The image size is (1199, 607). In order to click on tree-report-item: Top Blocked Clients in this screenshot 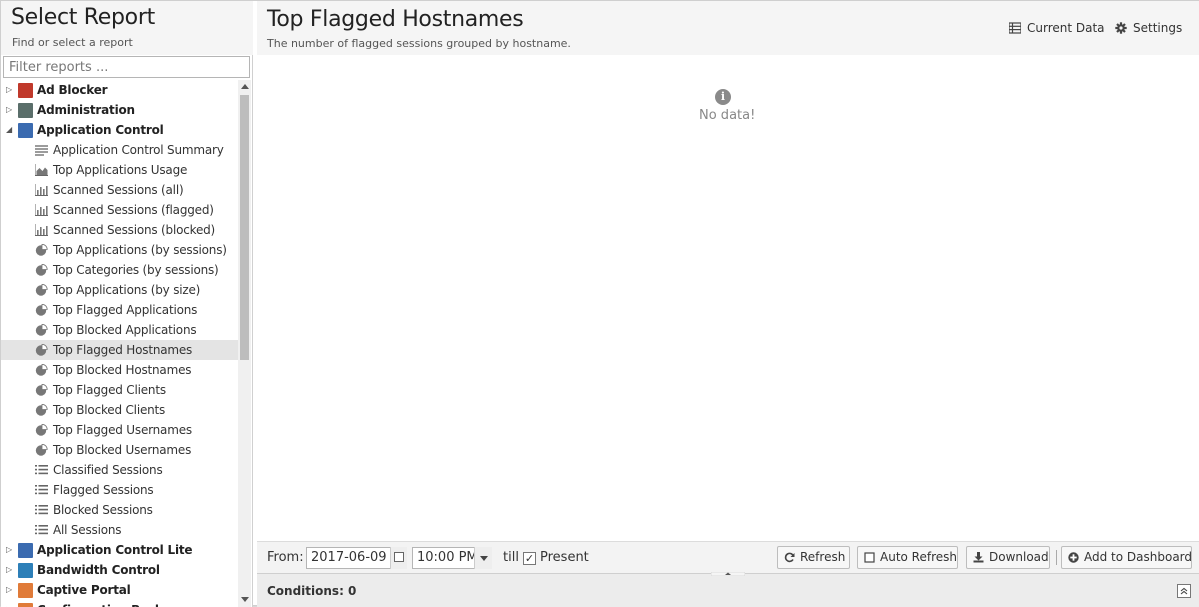, I will do `click(119, 410)`.